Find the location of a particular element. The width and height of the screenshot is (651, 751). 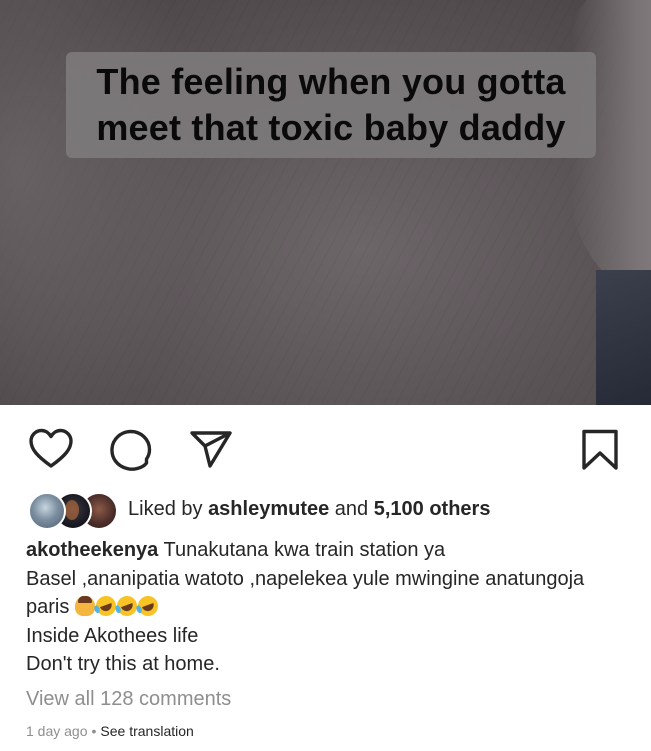

background-corner is located at coordinates (623, 337).